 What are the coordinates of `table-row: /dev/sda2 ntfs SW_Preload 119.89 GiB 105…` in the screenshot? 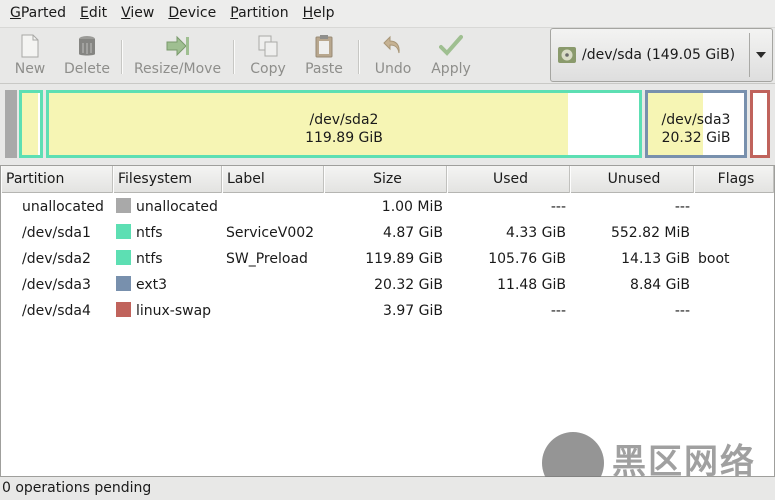 It's located at (387, 259).